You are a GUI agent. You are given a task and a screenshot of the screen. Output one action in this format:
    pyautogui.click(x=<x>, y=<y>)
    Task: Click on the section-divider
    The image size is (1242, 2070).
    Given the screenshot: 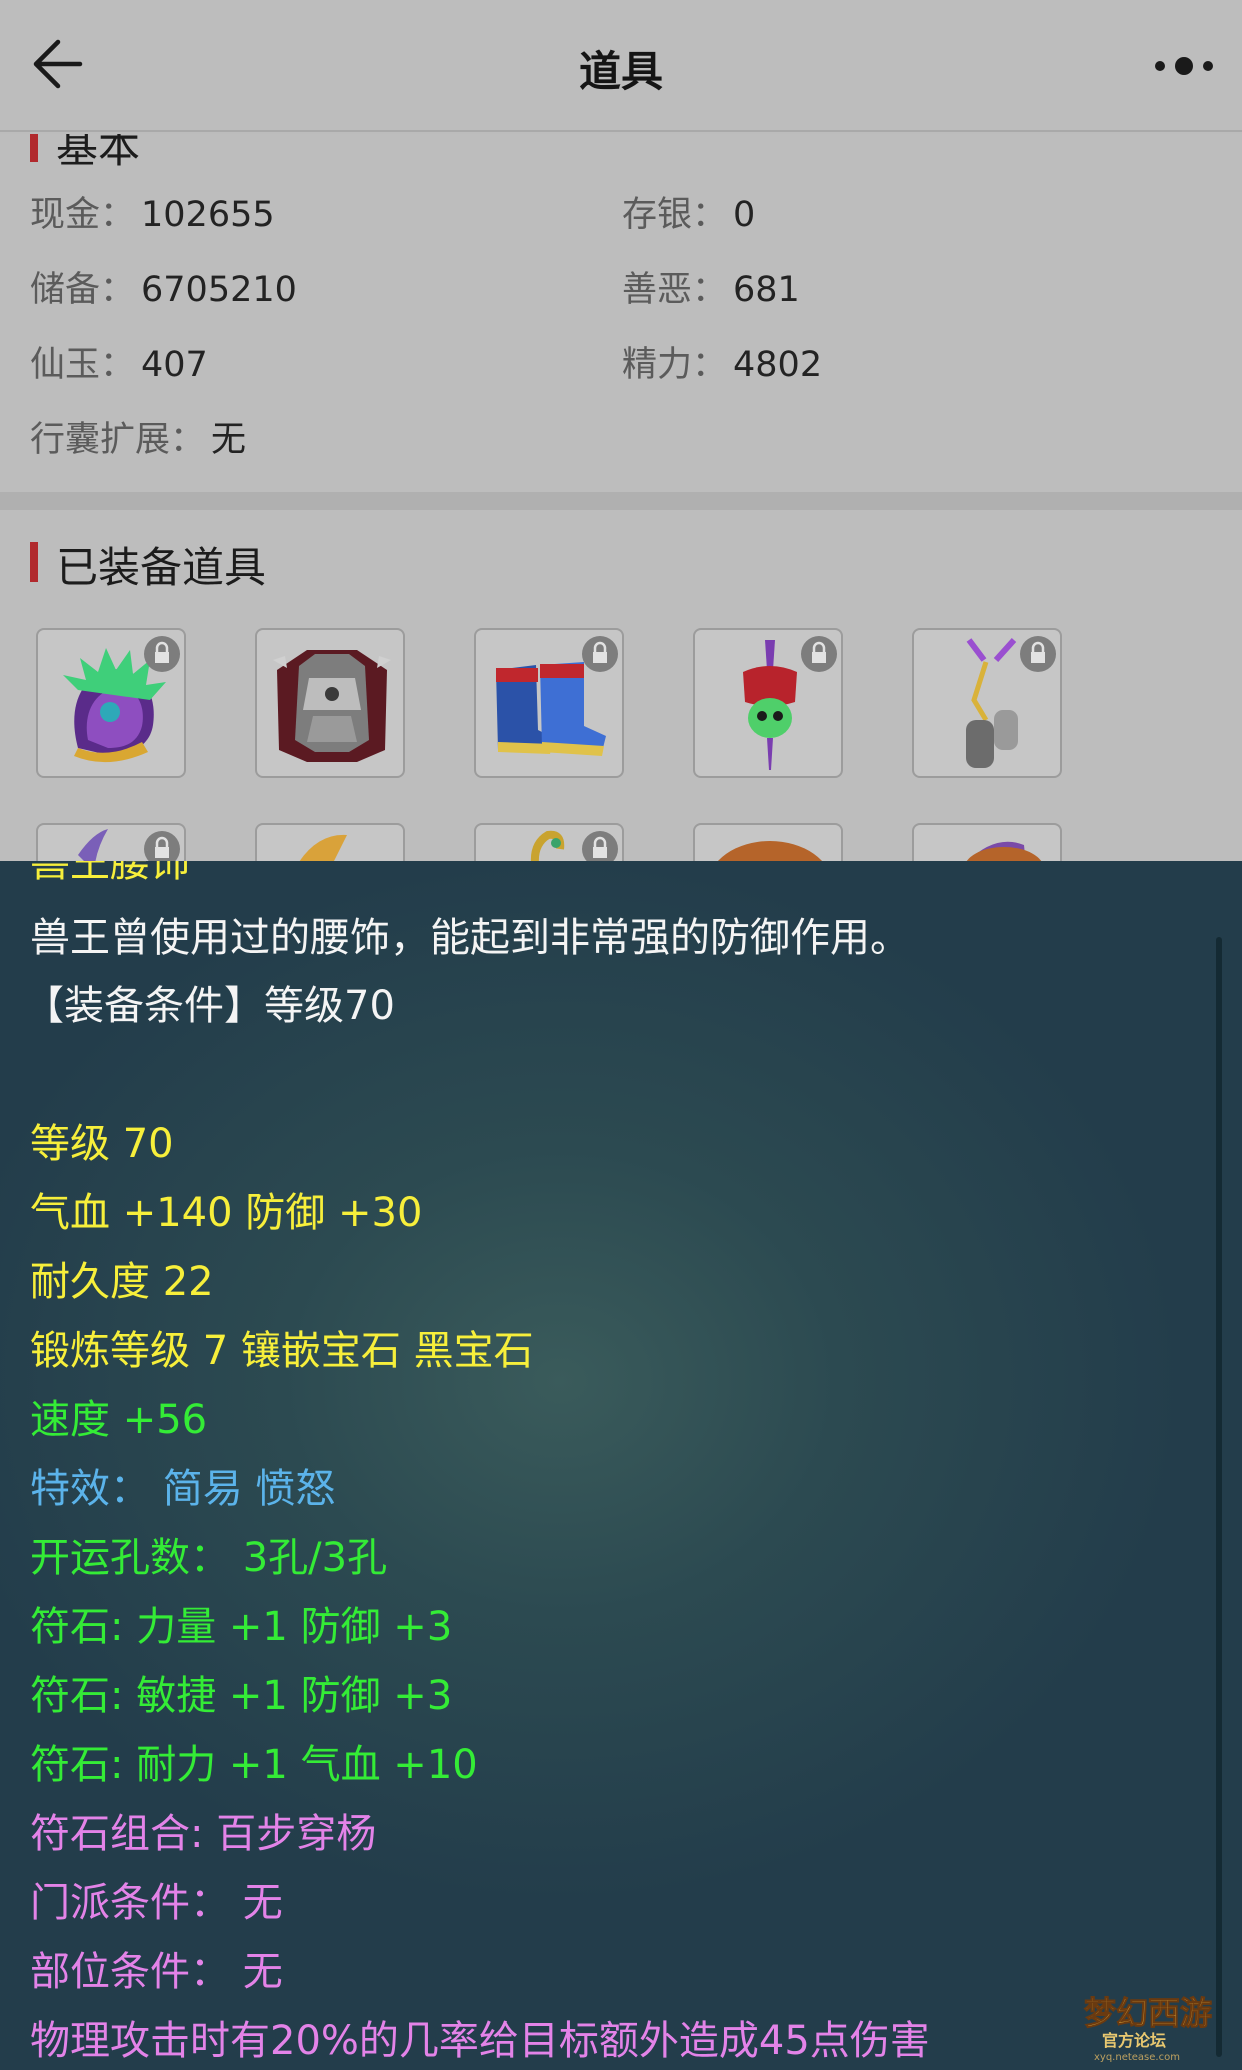 What is the action you would take?
    pyautogui.click(x=621, y=501)
    